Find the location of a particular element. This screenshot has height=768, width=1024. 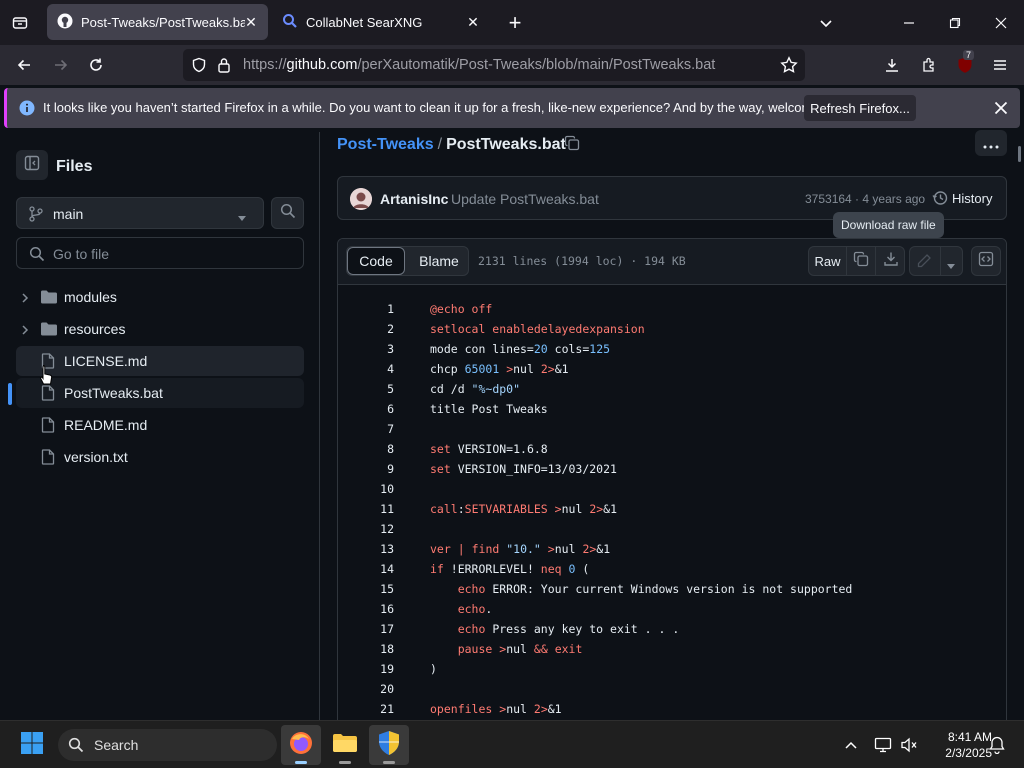

taskbar-file-explorer is located at coordinates (345, 745).